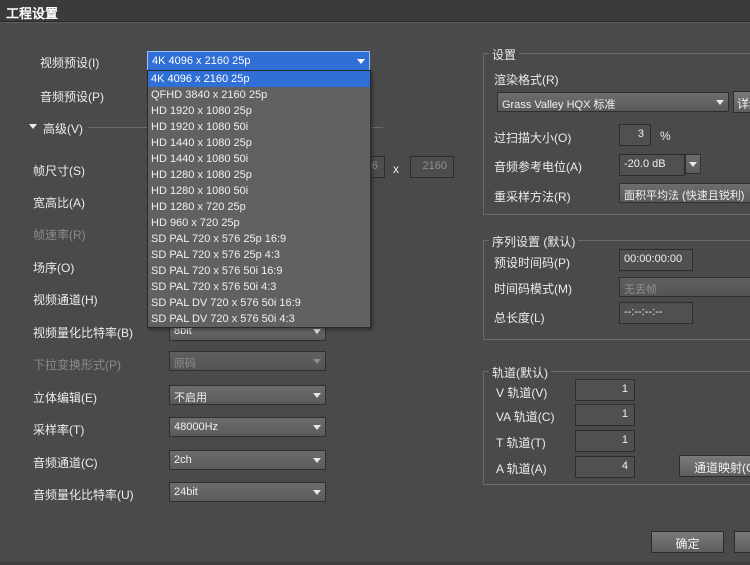  What do you see at coordinates (605, 441) in the screenshot?
I see `t-track-field: 1` at bounding box center [605, 441].